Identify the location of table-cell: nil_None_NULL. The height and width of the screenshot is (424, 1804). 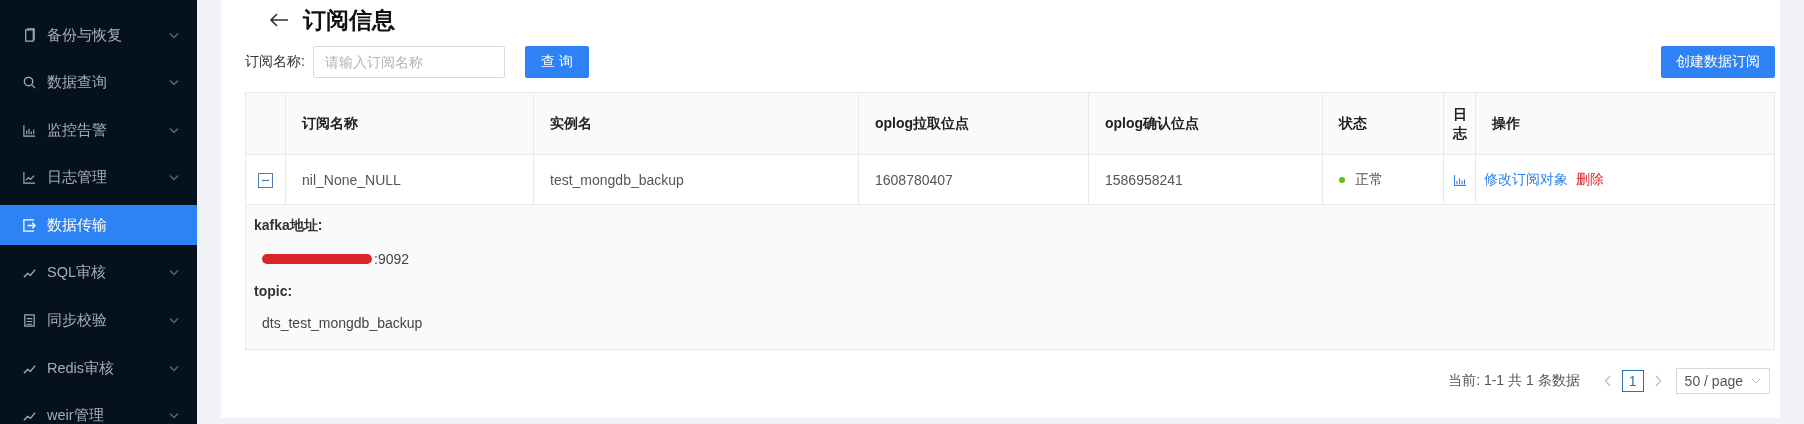
(351, 179).